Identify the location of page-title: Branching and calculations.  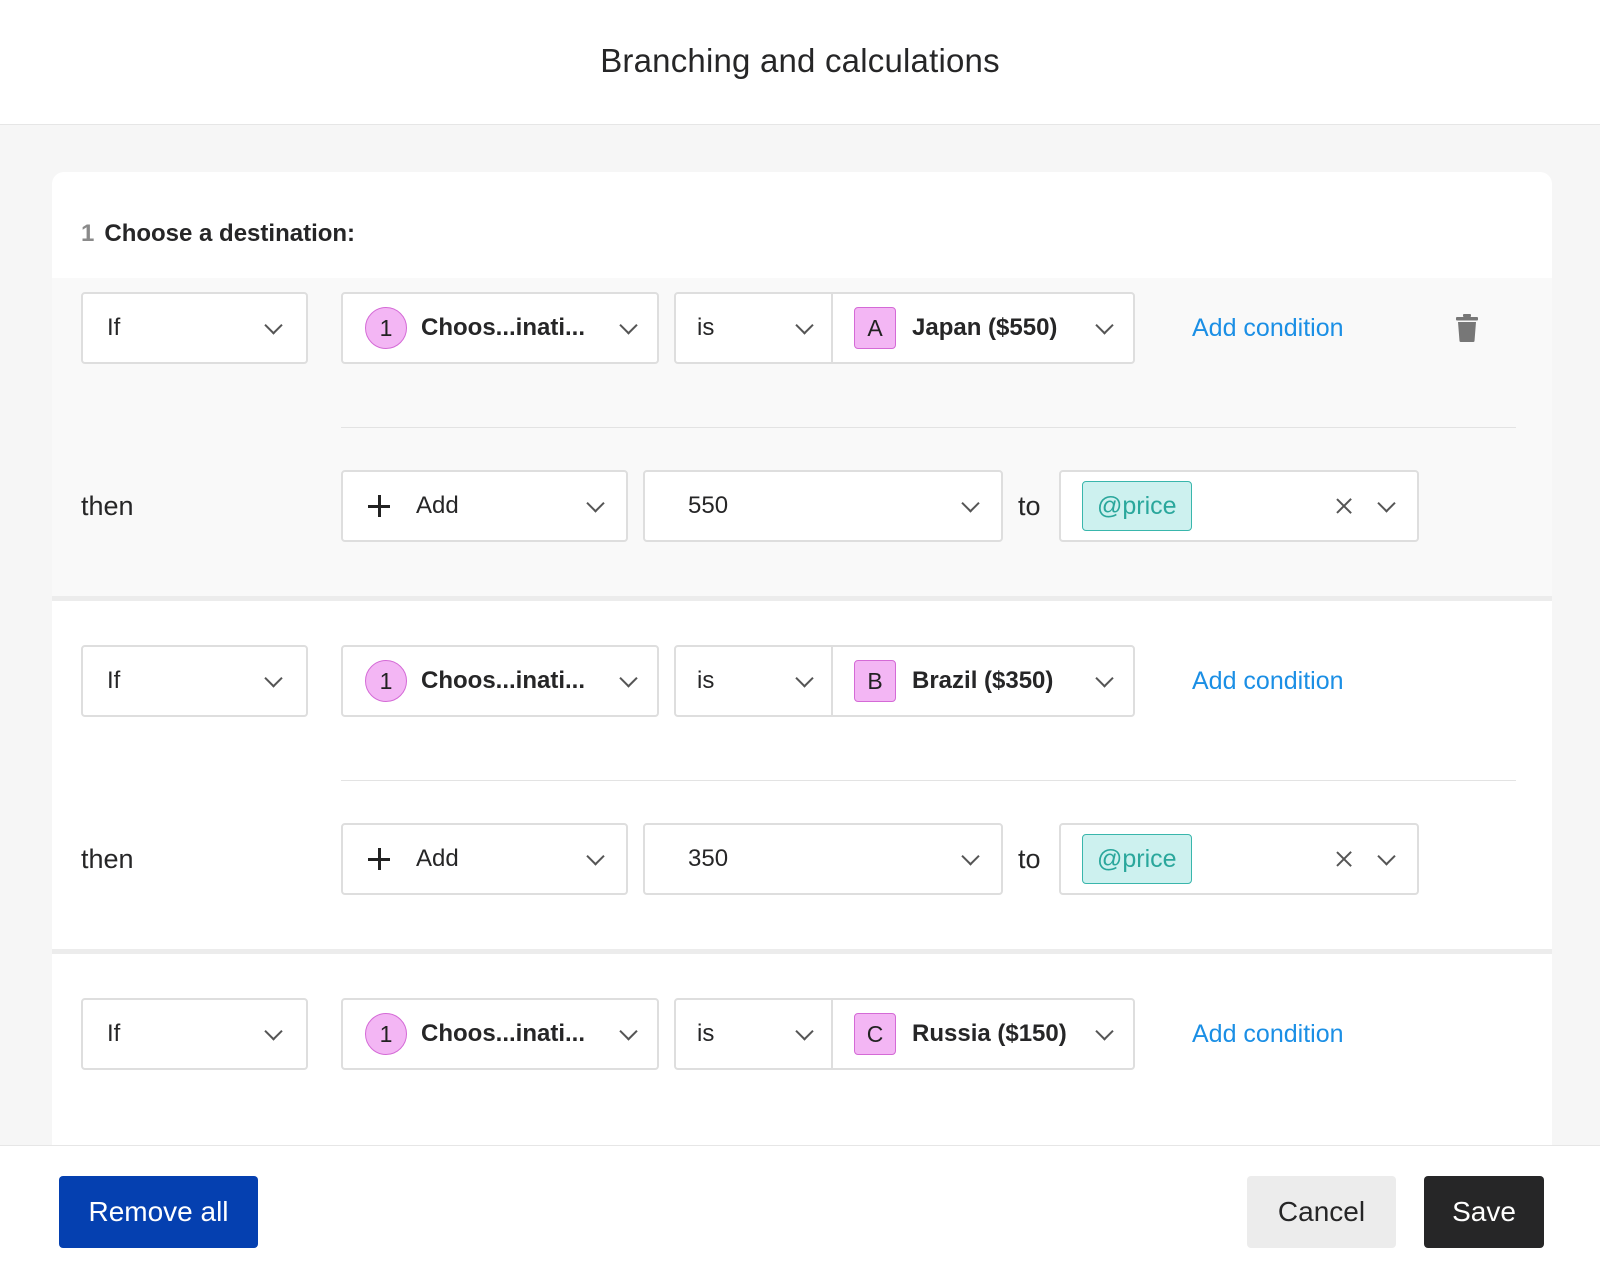
(800, 60).